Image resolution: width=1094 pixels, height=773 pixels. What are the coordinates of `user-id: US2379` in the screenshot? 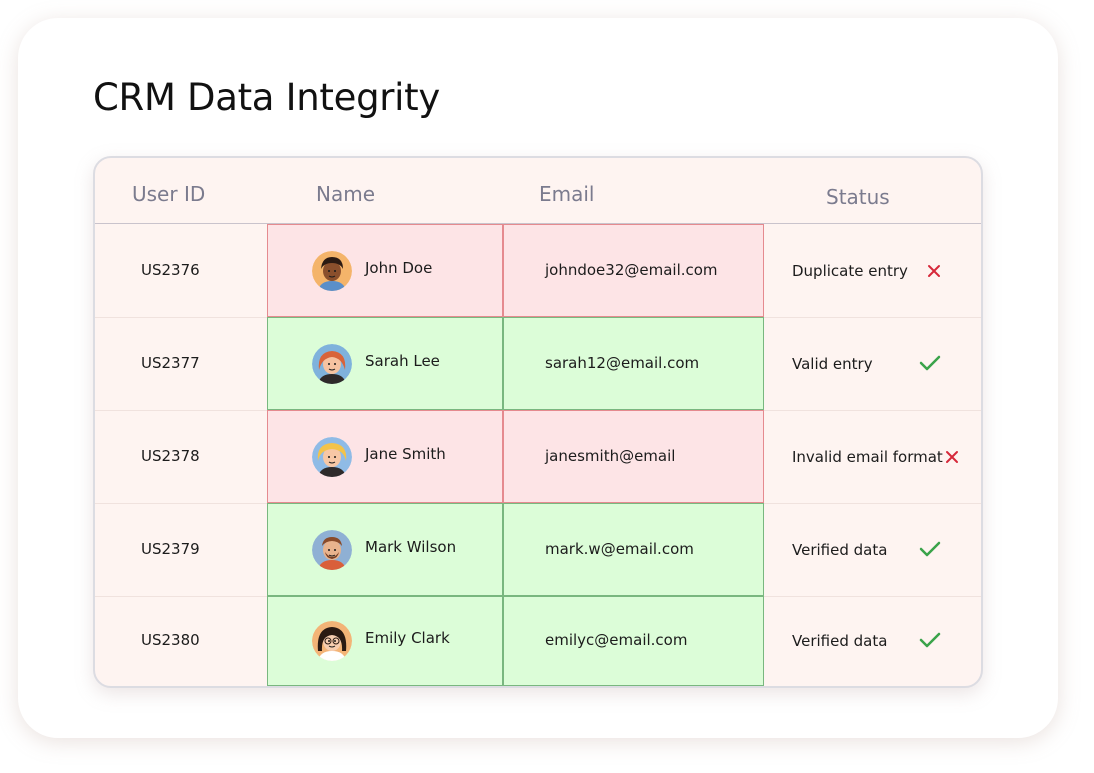 It's located at (170, 548).